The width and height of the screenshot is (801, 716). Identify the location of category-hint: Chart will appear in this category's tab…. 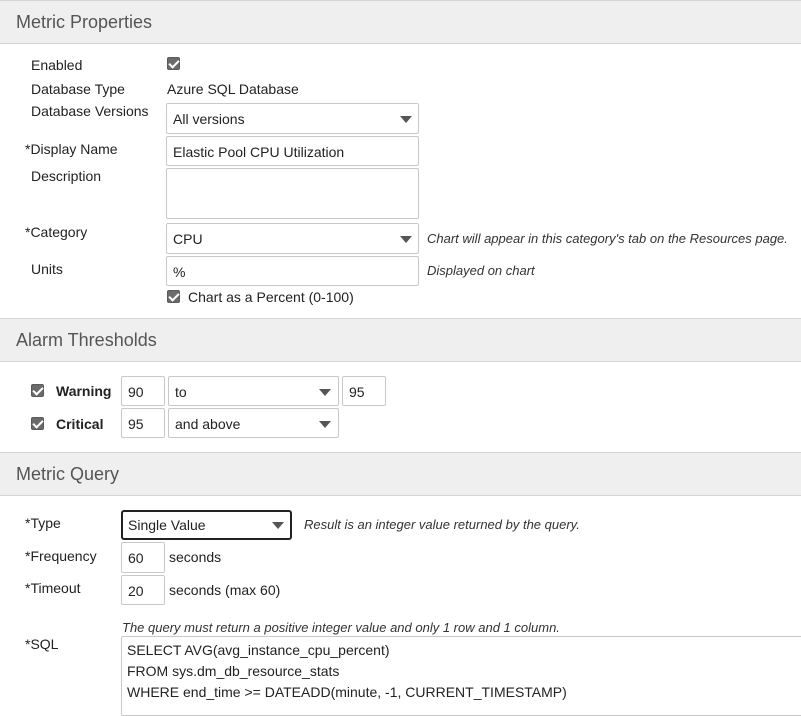
(607, 238).